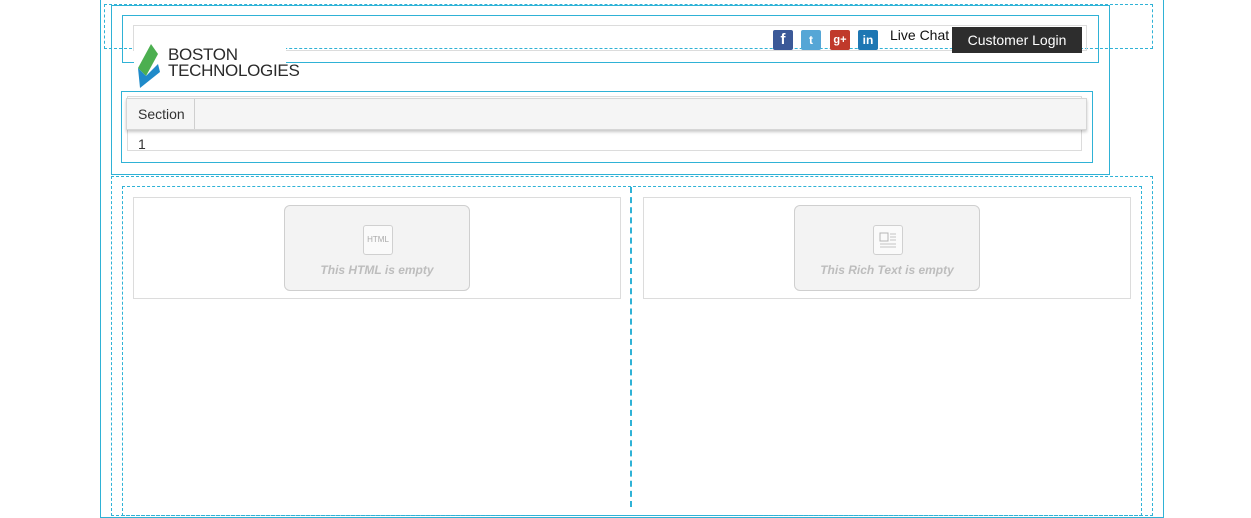 The width and height of the screenshot is (1251, 518). What do you see at coordinates (919, 35) in the screenshot?
I see `live-chat-link: Live Chat` at bounding box center [919, 35].